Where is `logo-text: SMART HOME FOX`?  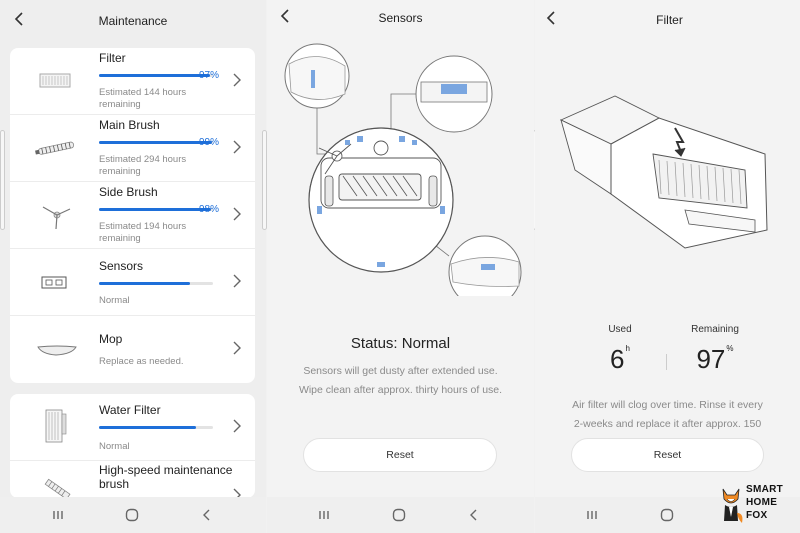 logo-text: SMART HOME FOX is located at coordinates (764, 502).